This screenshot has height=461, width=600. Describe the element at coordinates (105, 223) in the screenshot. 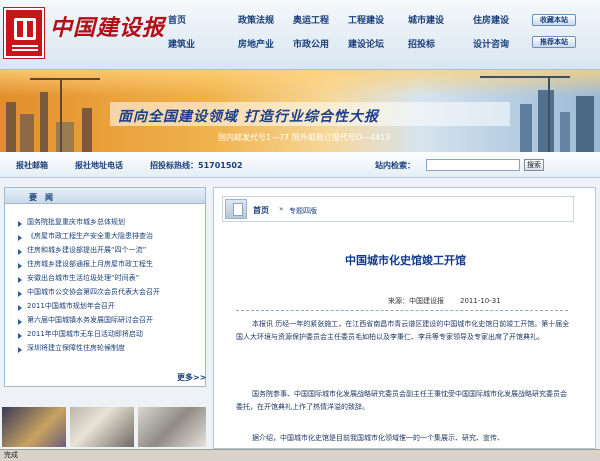

I see `news-item: 国务院批复重庆市城乡总体规划` at that location.